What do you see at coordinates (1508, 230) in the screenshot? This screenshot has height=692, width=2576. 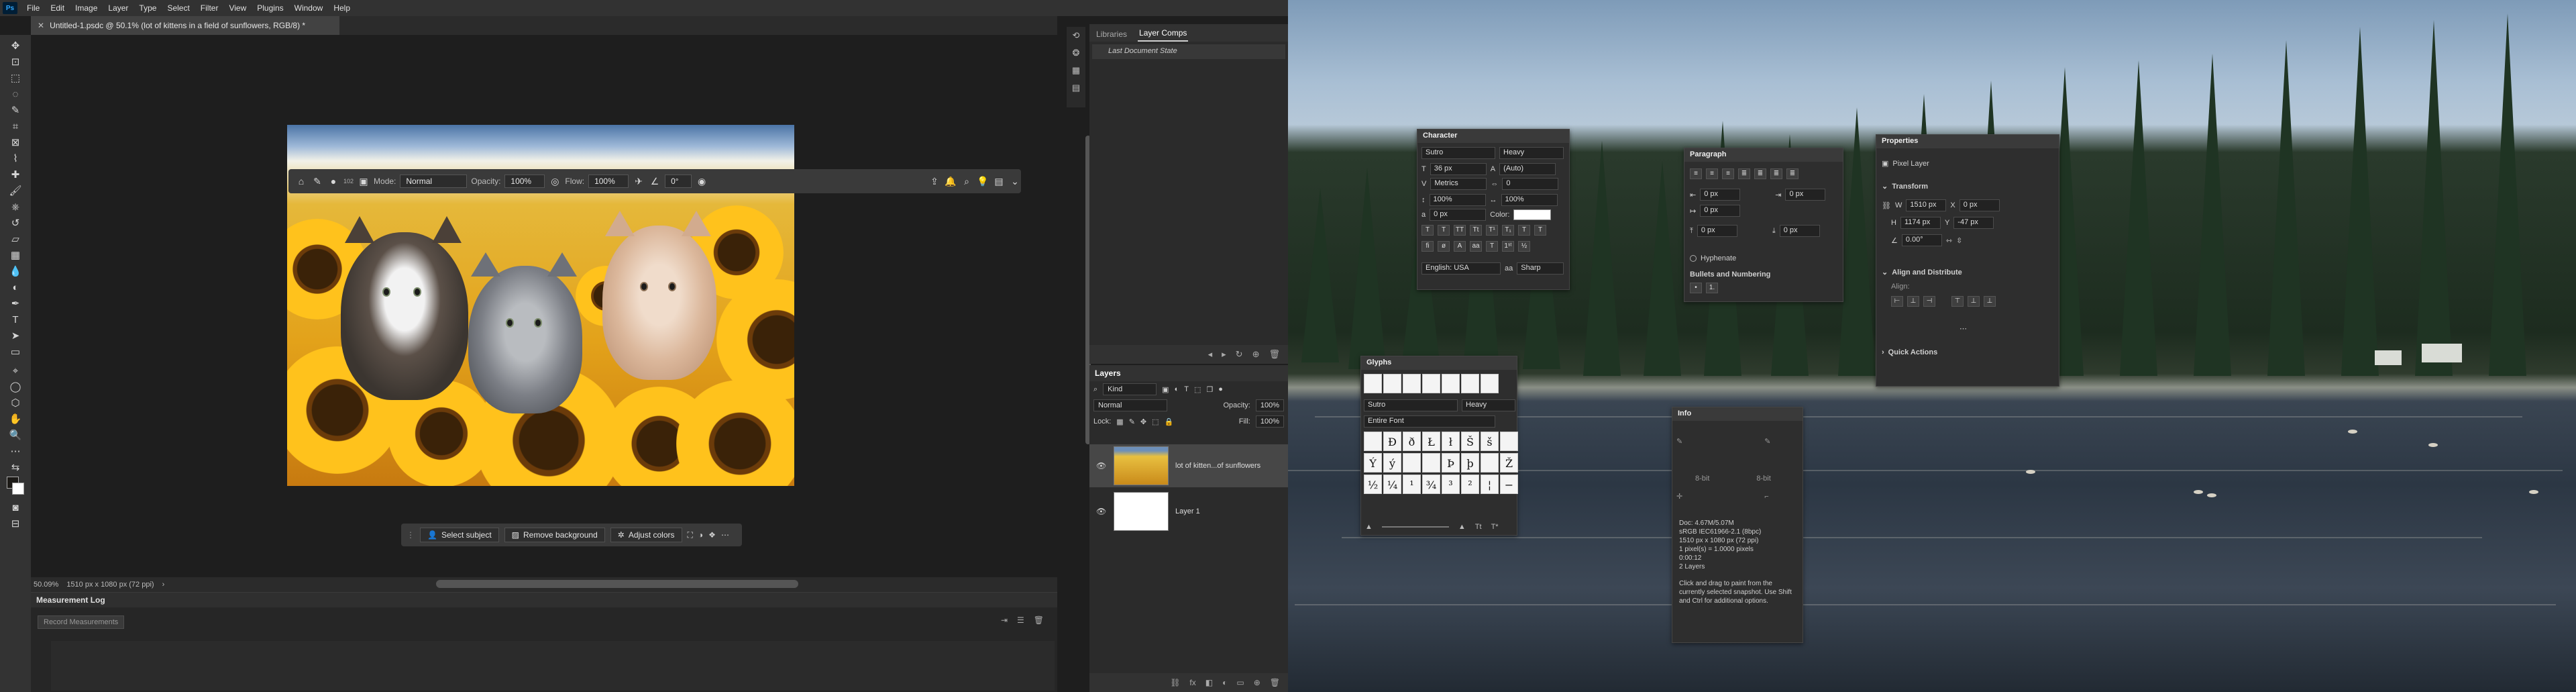 I see `subscript-icon: T₁` at bounding box center [1508, 230].